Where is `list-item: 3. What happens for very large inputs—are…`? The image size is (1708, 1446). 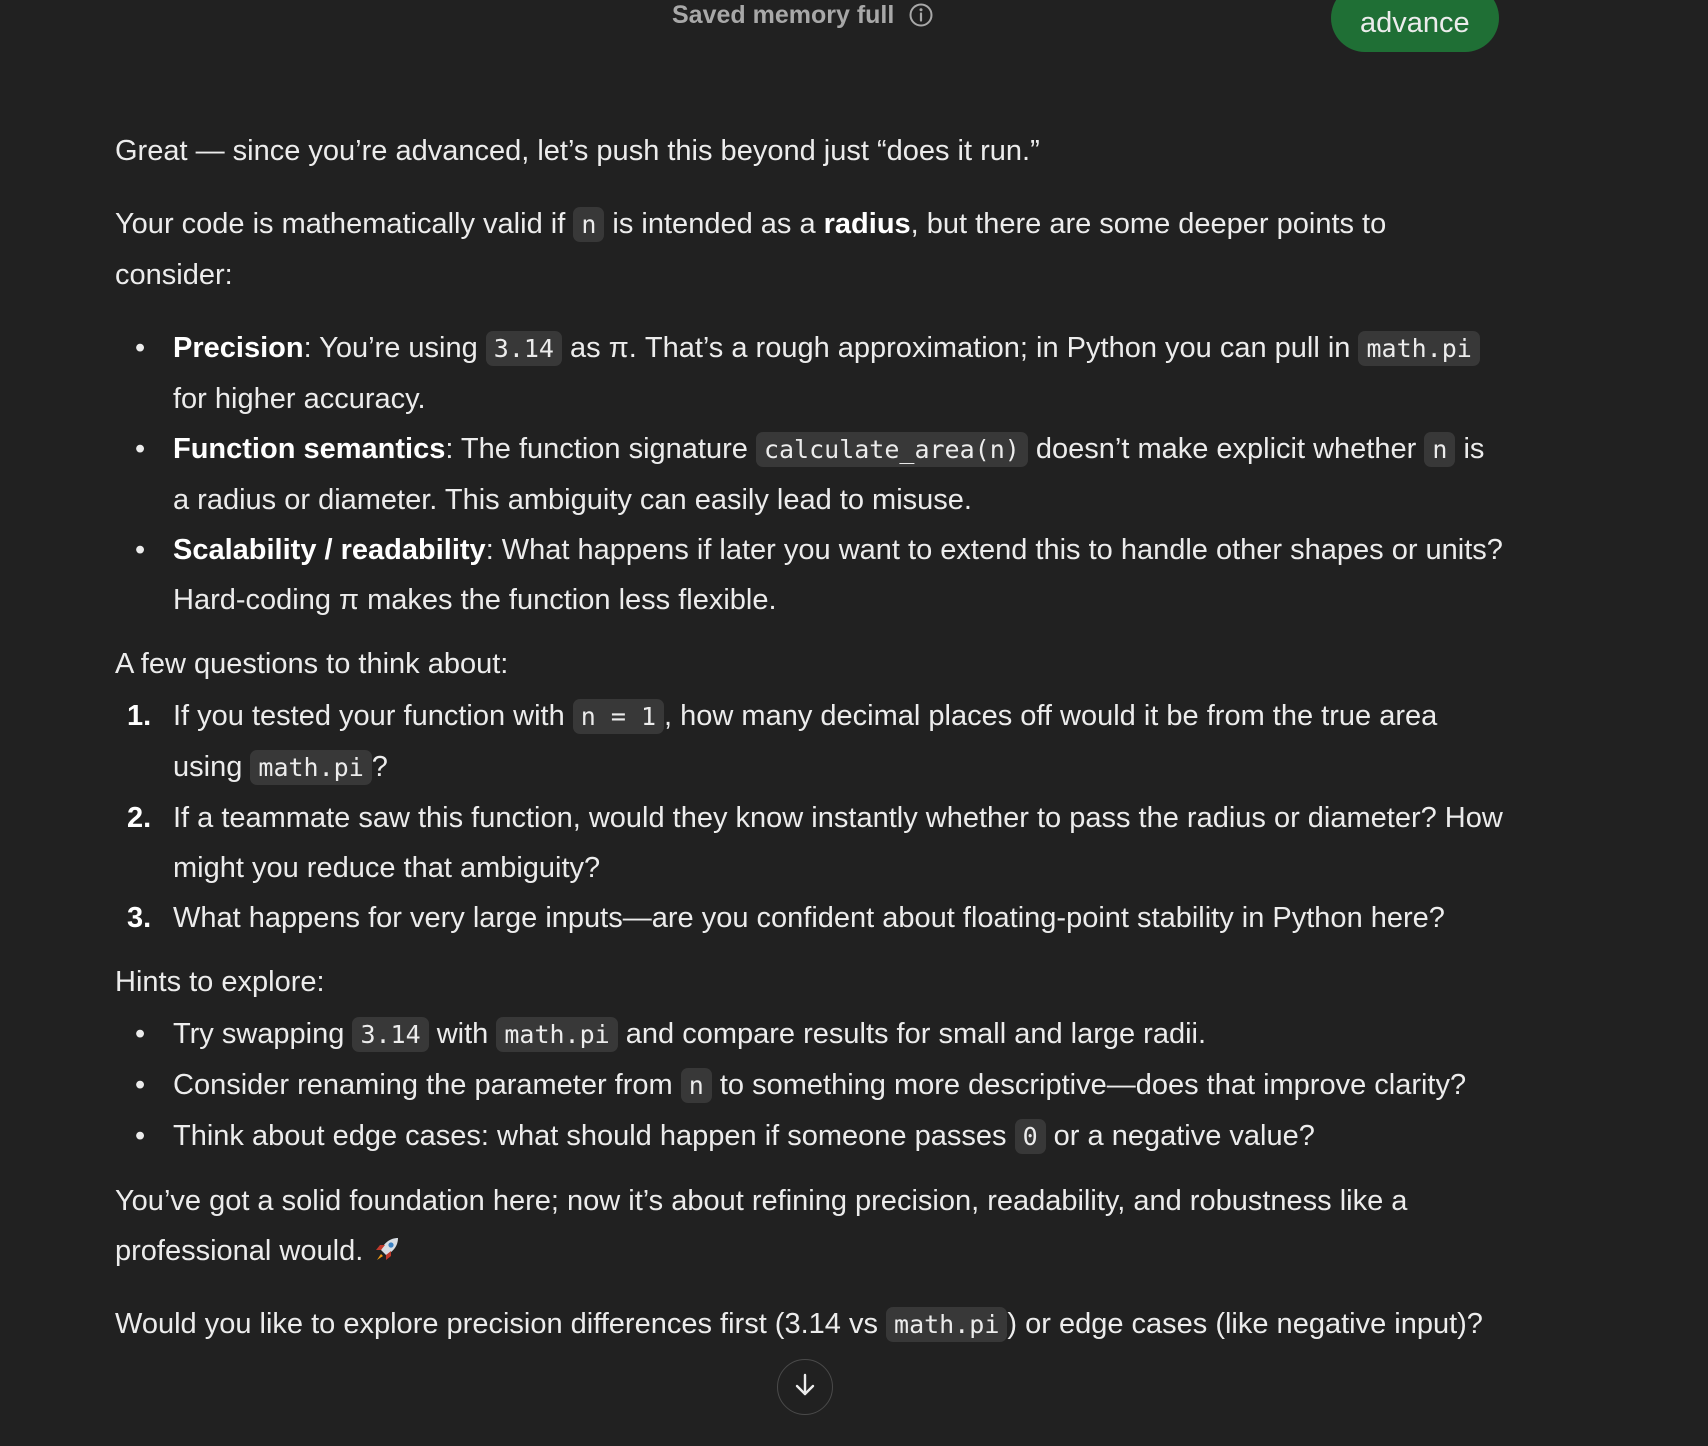 list-item: 3. What happens for very large inputs—are… is located at coordinates (810, 918).